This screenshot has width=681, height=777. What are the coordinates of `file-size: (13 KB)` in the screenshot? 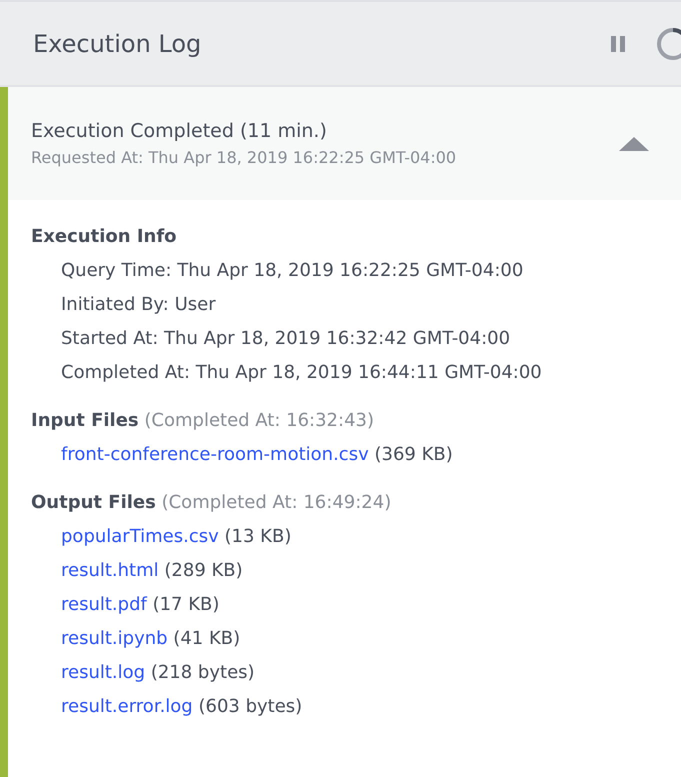 It's located at (258, 536).